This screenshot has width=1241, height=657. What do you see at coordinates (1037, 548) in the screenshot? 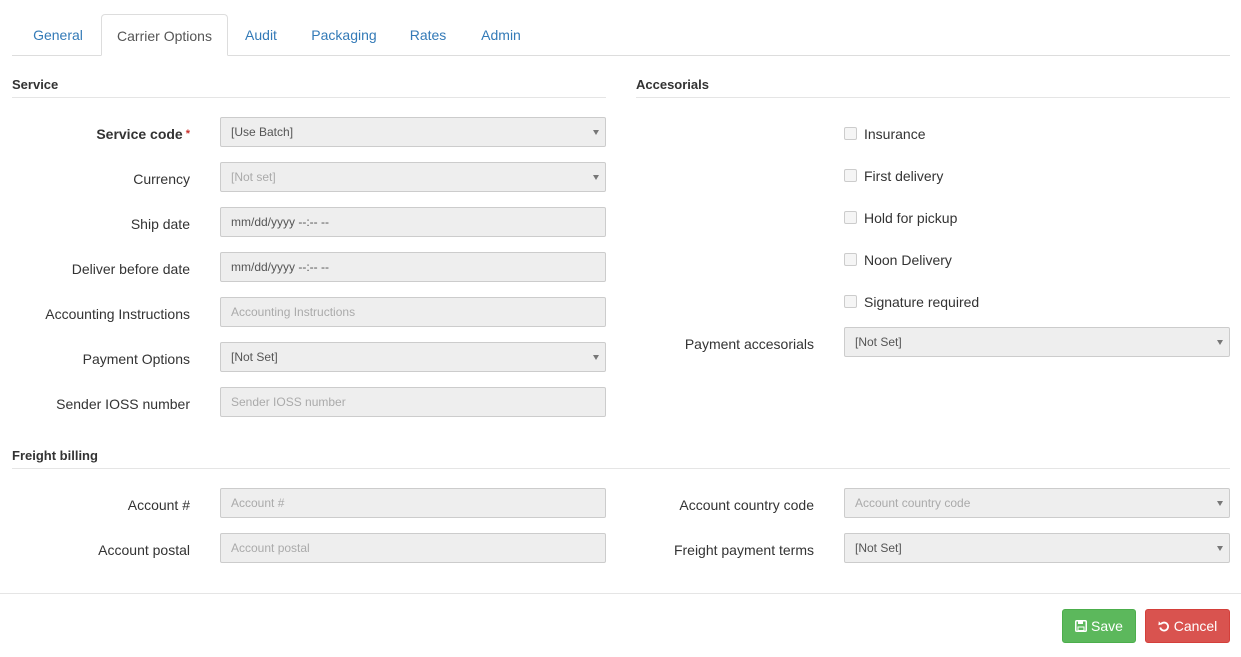
I see `freight-payment-terms-select: [Not Set]` at bounding box center [1037, 548].